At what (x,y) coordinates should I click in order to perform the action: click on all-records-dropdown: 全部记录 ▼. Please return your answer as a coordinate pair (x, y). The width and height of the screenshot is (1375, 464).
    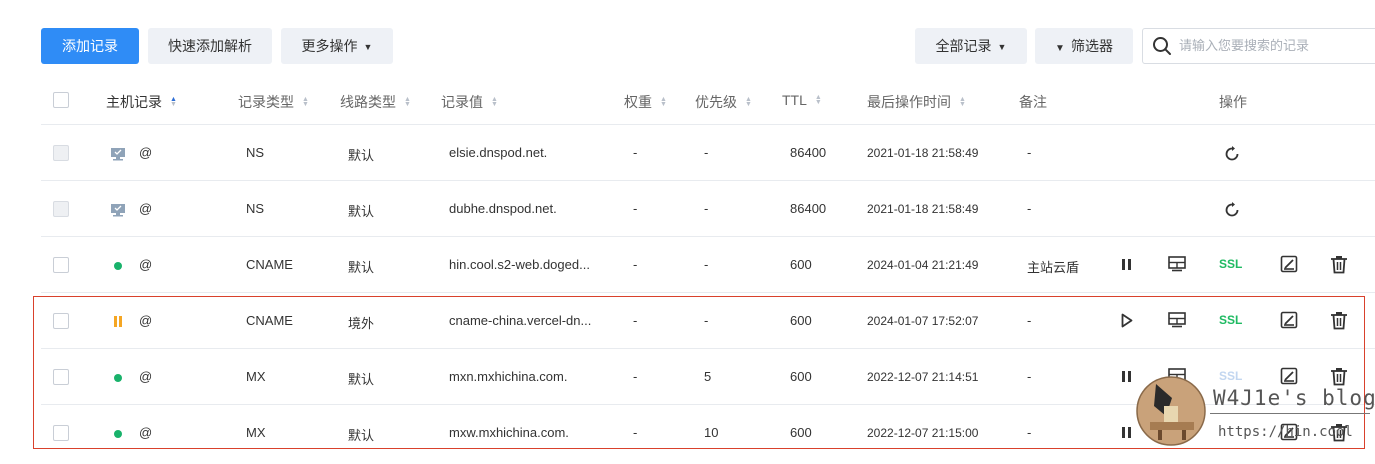
    Looking at the image, I should click on (971, 46).